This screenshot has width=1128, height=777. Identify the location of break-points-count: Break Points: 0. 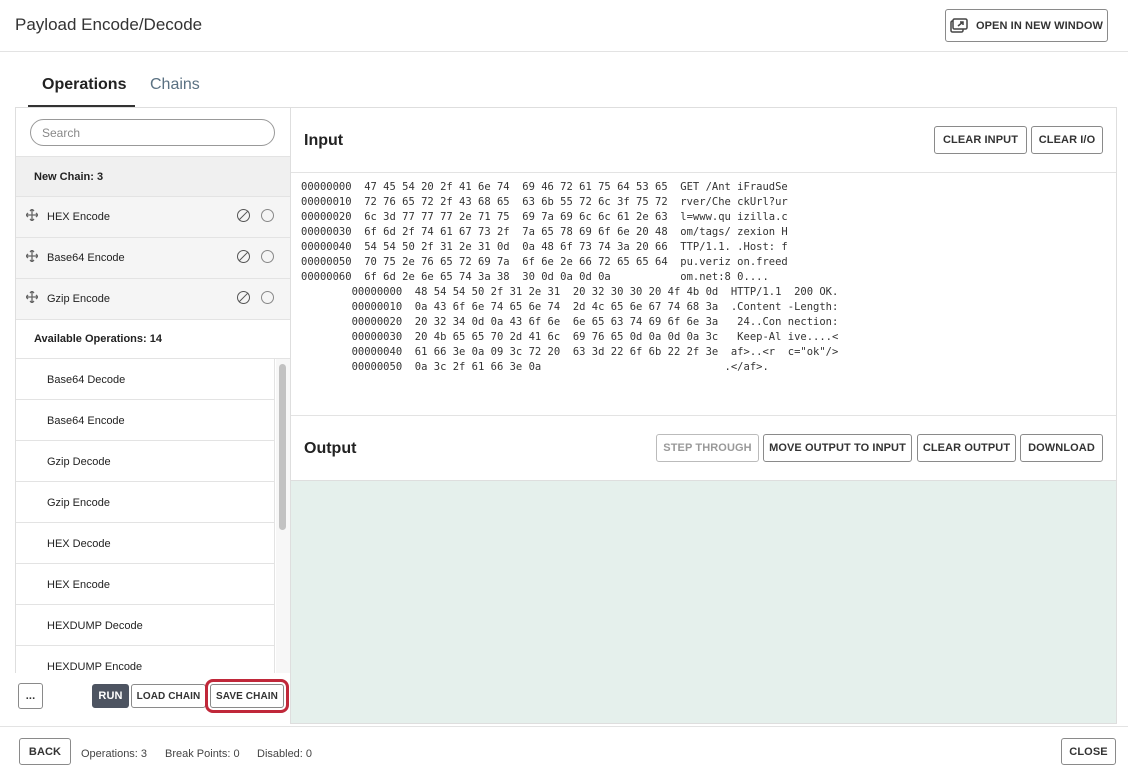
(202, 754).